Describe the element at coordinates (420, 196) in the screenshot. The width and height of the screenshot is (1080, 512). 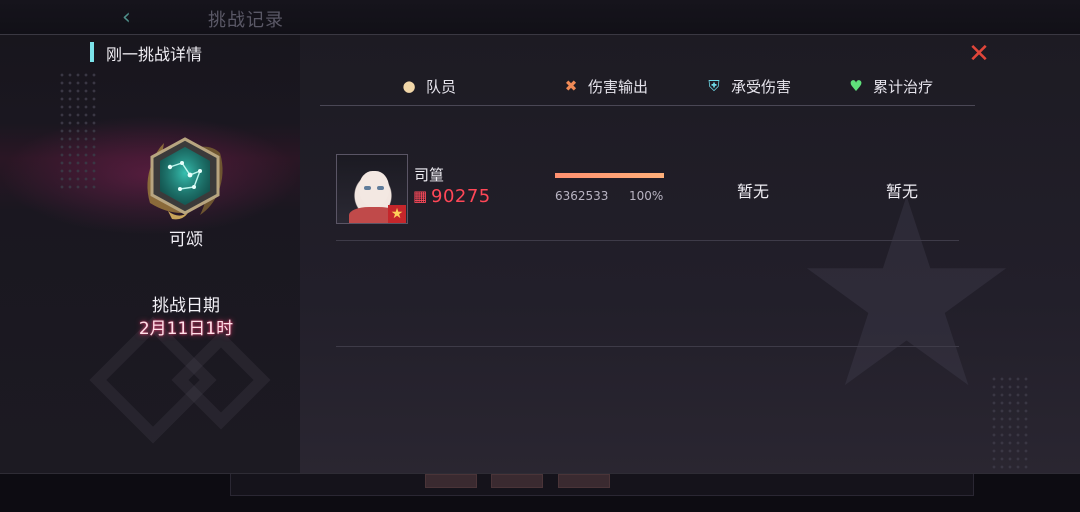
I see `fist-icon: ▦` at that location.